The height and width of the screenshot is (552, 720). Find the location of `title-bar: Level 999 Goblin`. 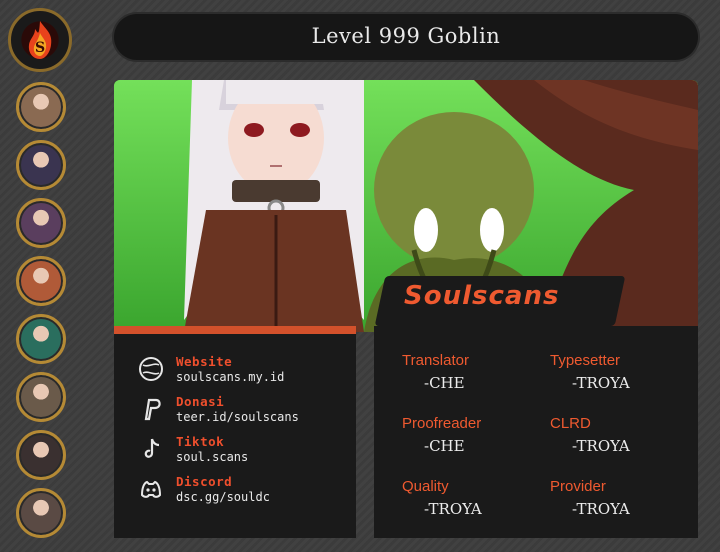

title-bar: Level 999 Goblin is located at coordinates (406, 37).